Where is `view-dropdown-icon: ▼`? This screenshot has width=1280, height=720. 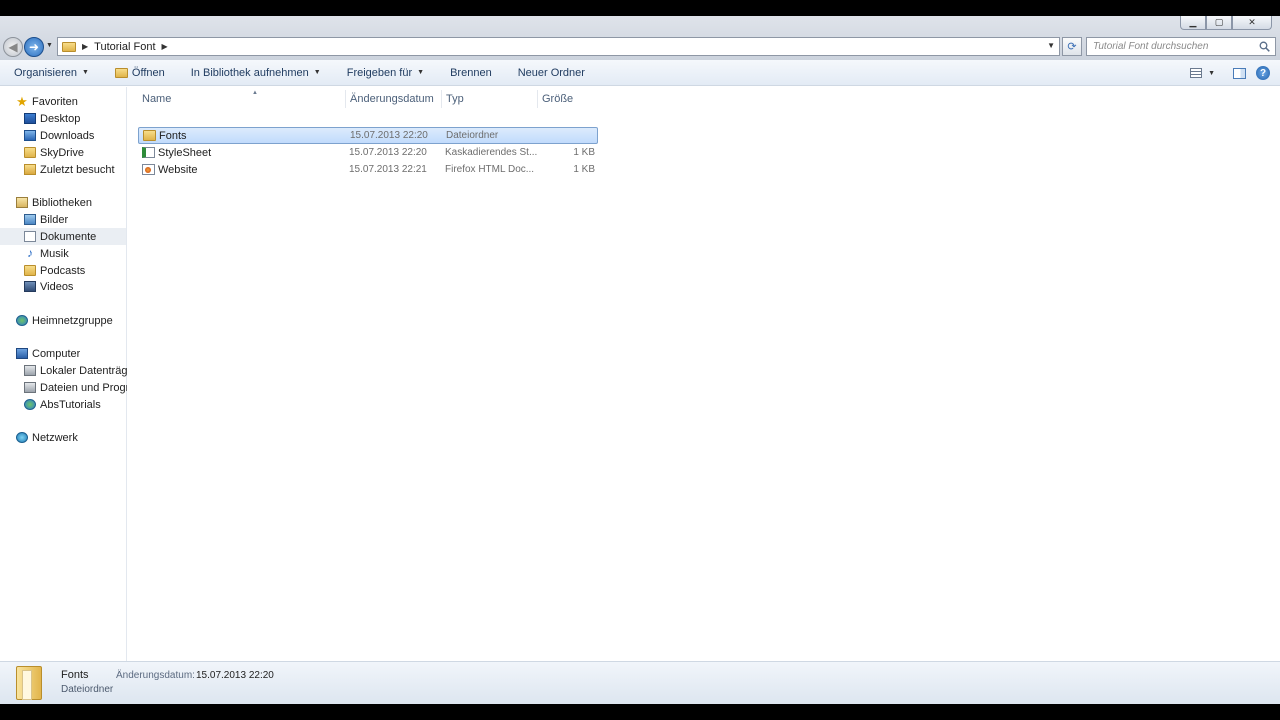 view-dropdown-icon: ▼ is located at coordinates (1211, 73).